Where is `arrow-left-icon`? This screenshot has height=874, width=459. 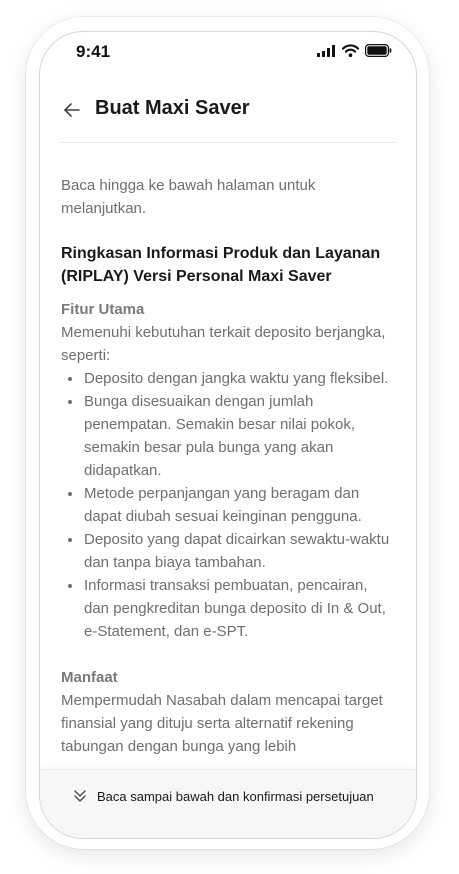 arrow-left-icon is located at coordinates (72, 110).